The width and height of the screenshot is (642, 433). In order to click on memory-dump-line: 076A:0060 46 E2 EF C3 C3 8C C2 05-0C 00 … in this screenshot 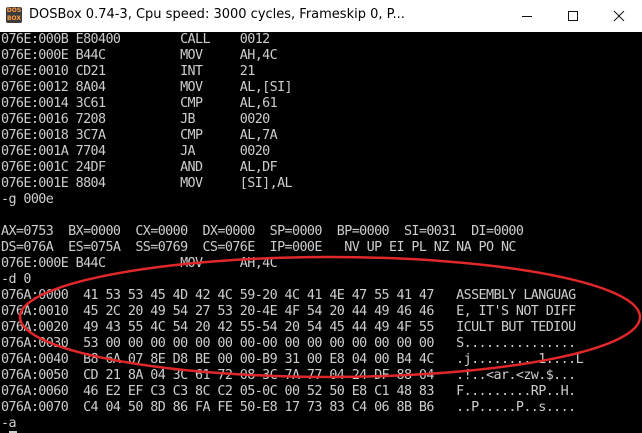, I will do `click(288, 391)`.